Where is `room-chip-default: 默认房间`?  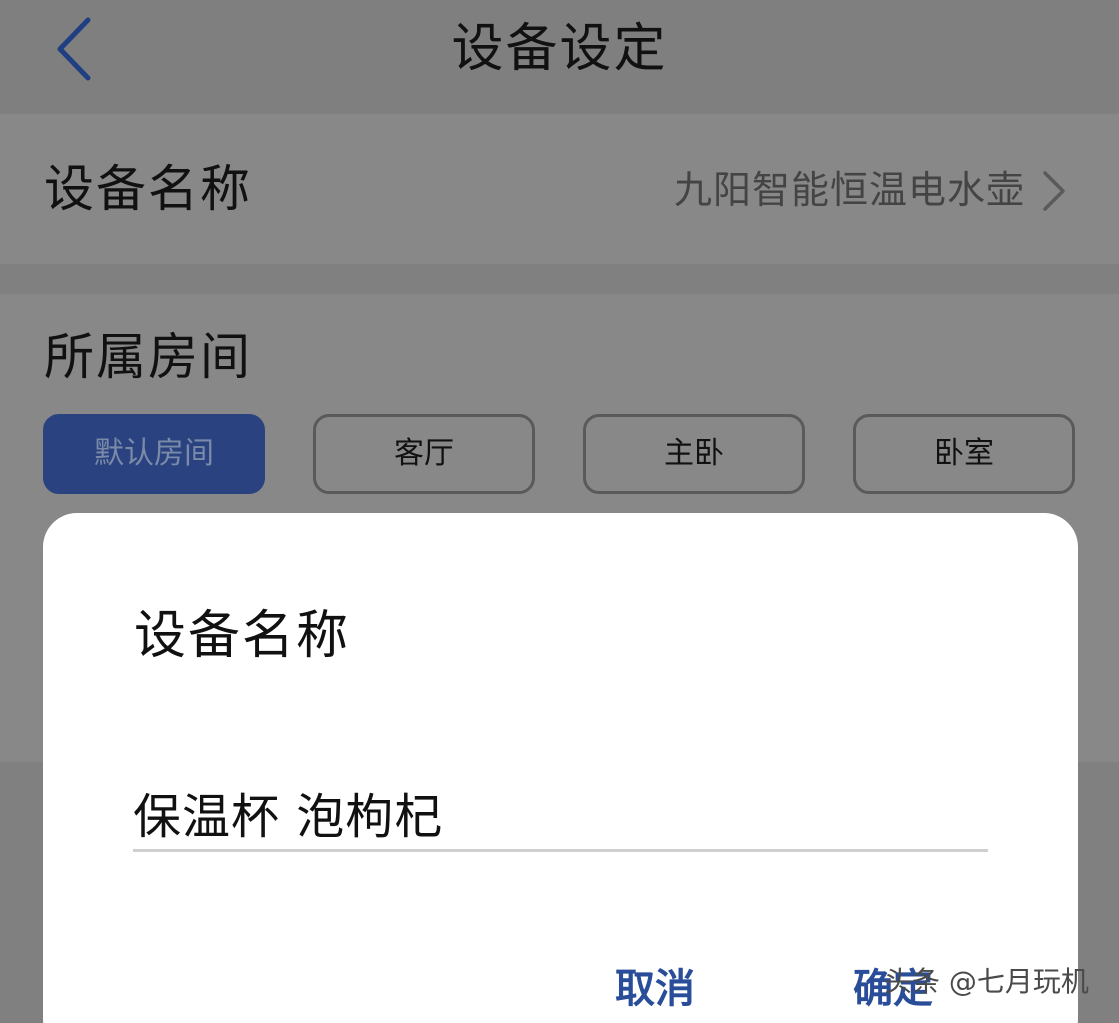 room-chip-default: 默认房间 is located at coordinates (154, 454).